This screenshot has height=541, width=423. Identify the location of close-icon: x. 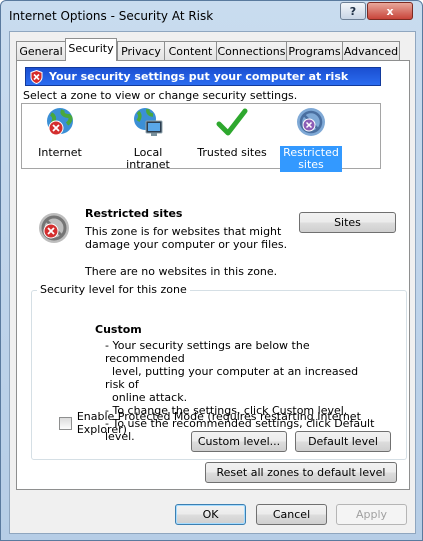
(390, 11).